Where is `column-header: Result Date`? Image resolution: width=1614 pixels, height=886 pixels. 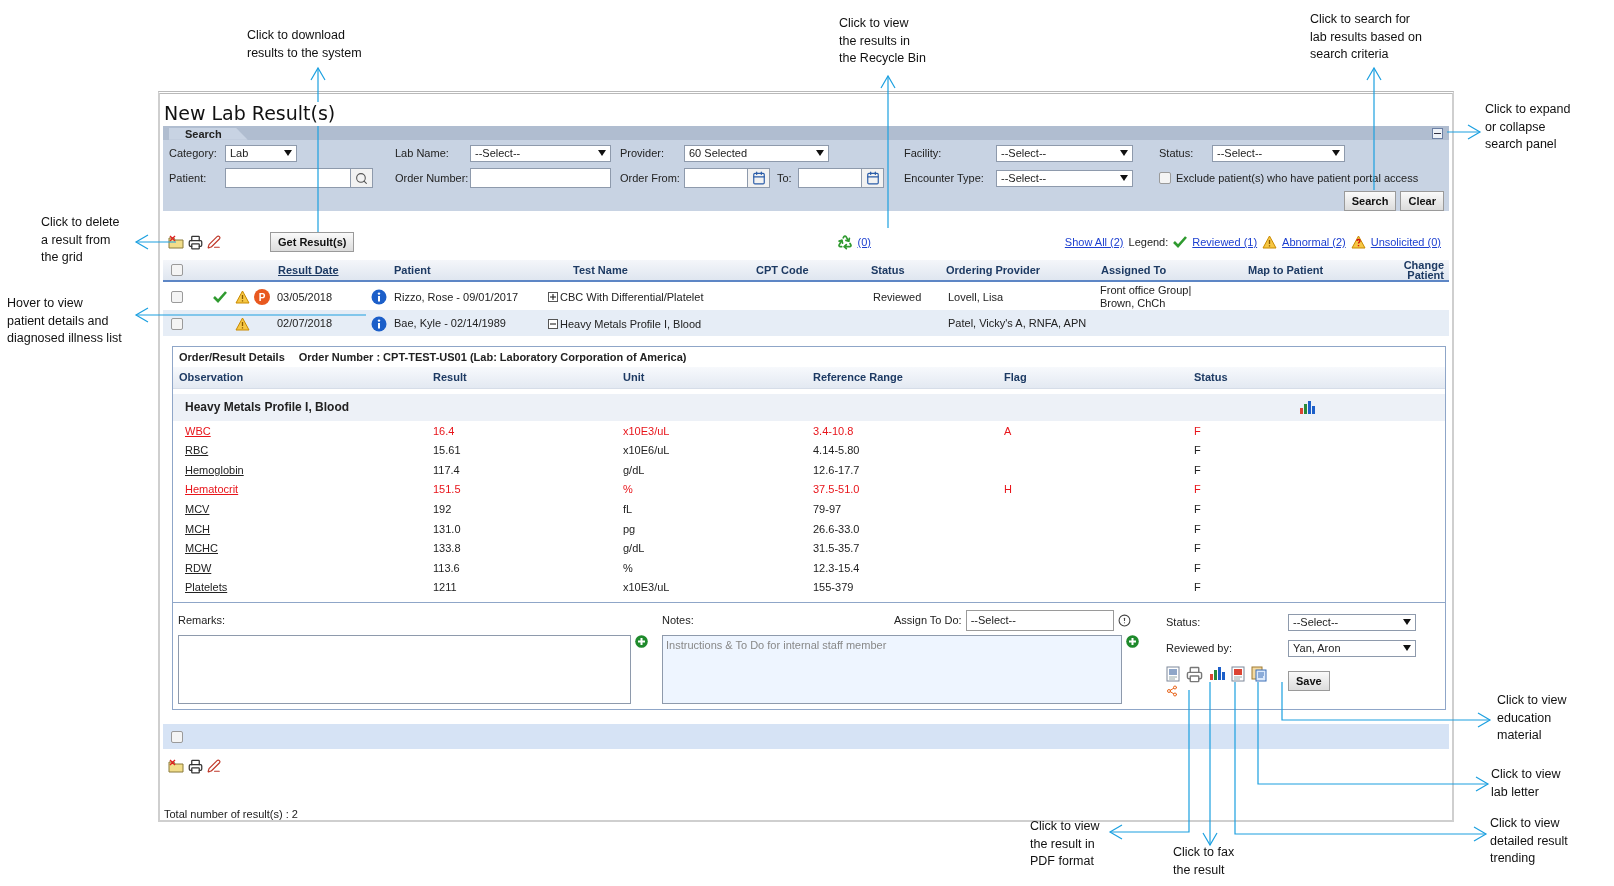 column-header: Result Date is located at coordinates (320, 270).